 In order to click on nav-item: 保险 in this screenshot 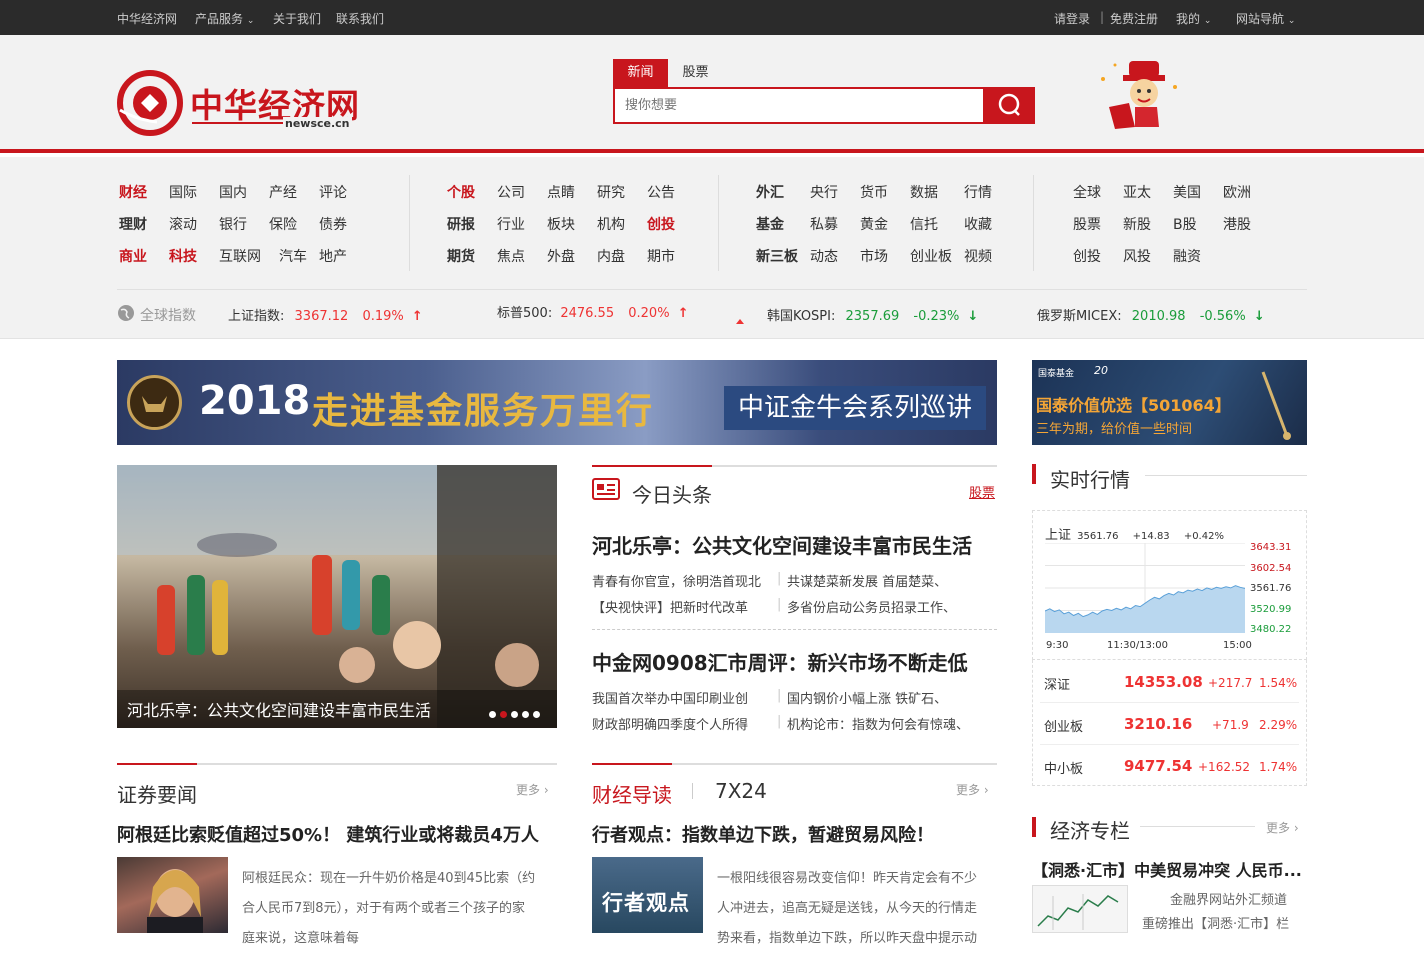, I will do `click(283, 224)`.